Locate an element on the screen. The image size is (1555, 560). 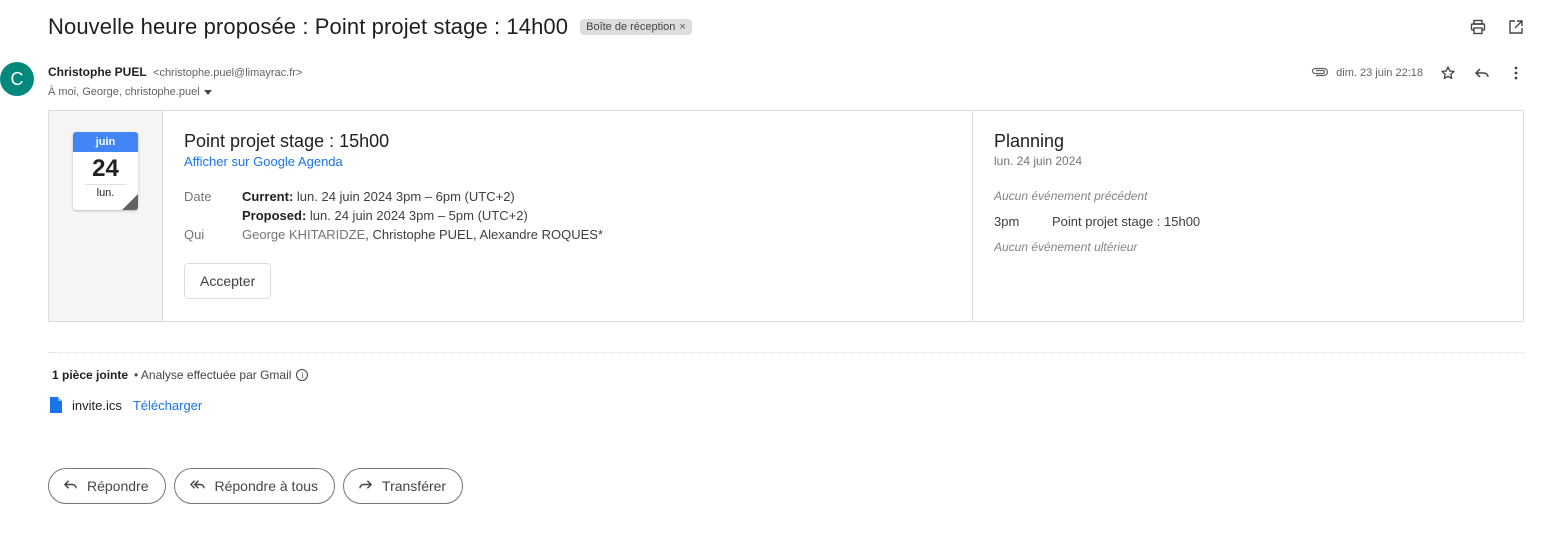
reply-button: Répondre is located at coordinates (107, 486).